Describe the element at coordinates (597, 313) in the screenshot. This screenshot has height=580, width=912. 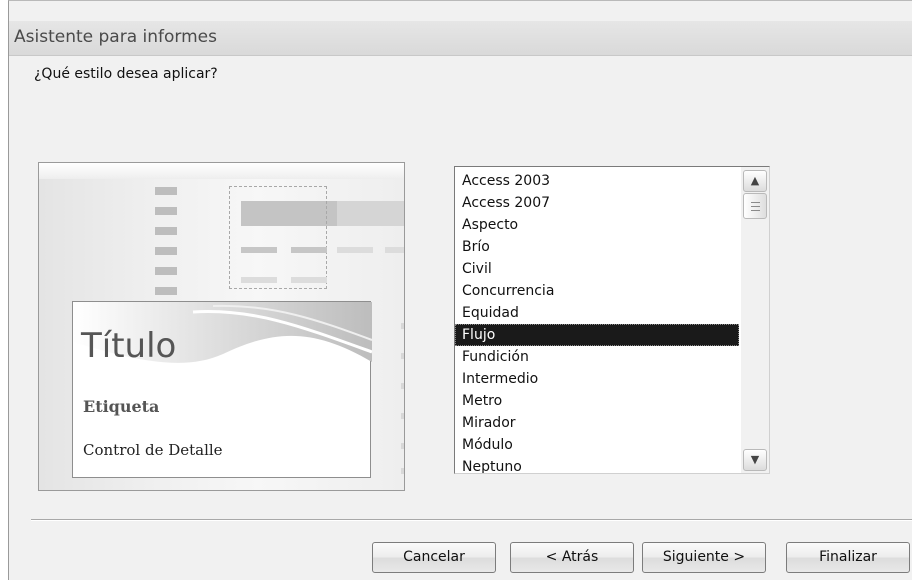
I see `style-list-item: Equidad` at that location.